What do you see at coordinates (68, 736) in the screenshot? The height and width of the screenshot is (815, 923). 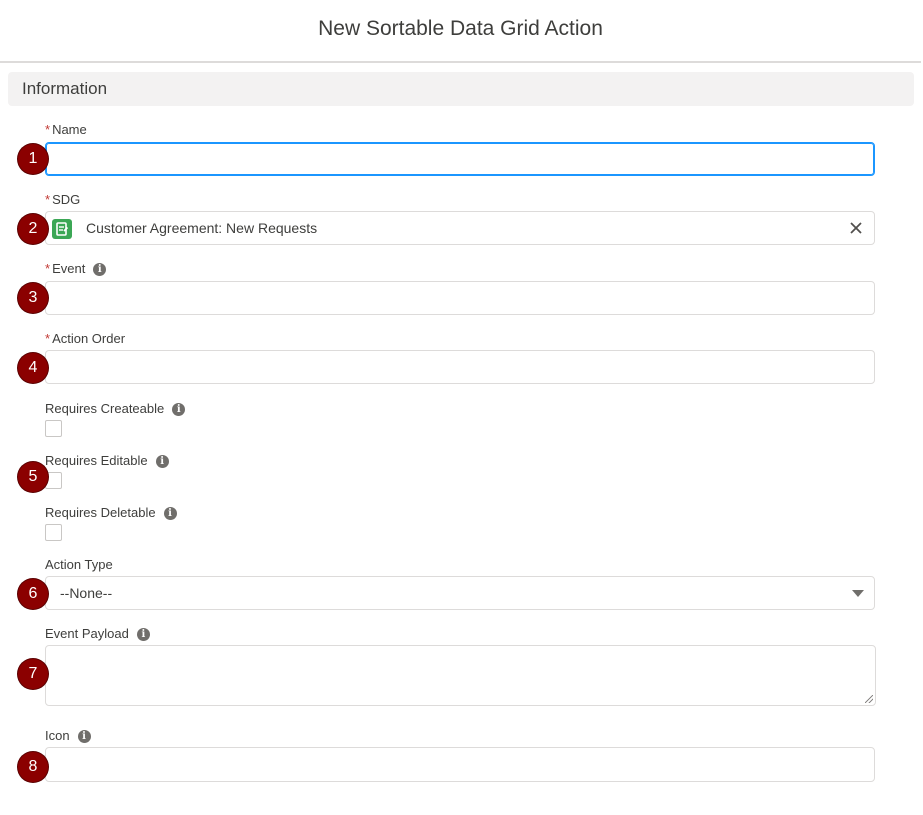 I see `icon-label: Icon i` at bounding box center [68, 736].